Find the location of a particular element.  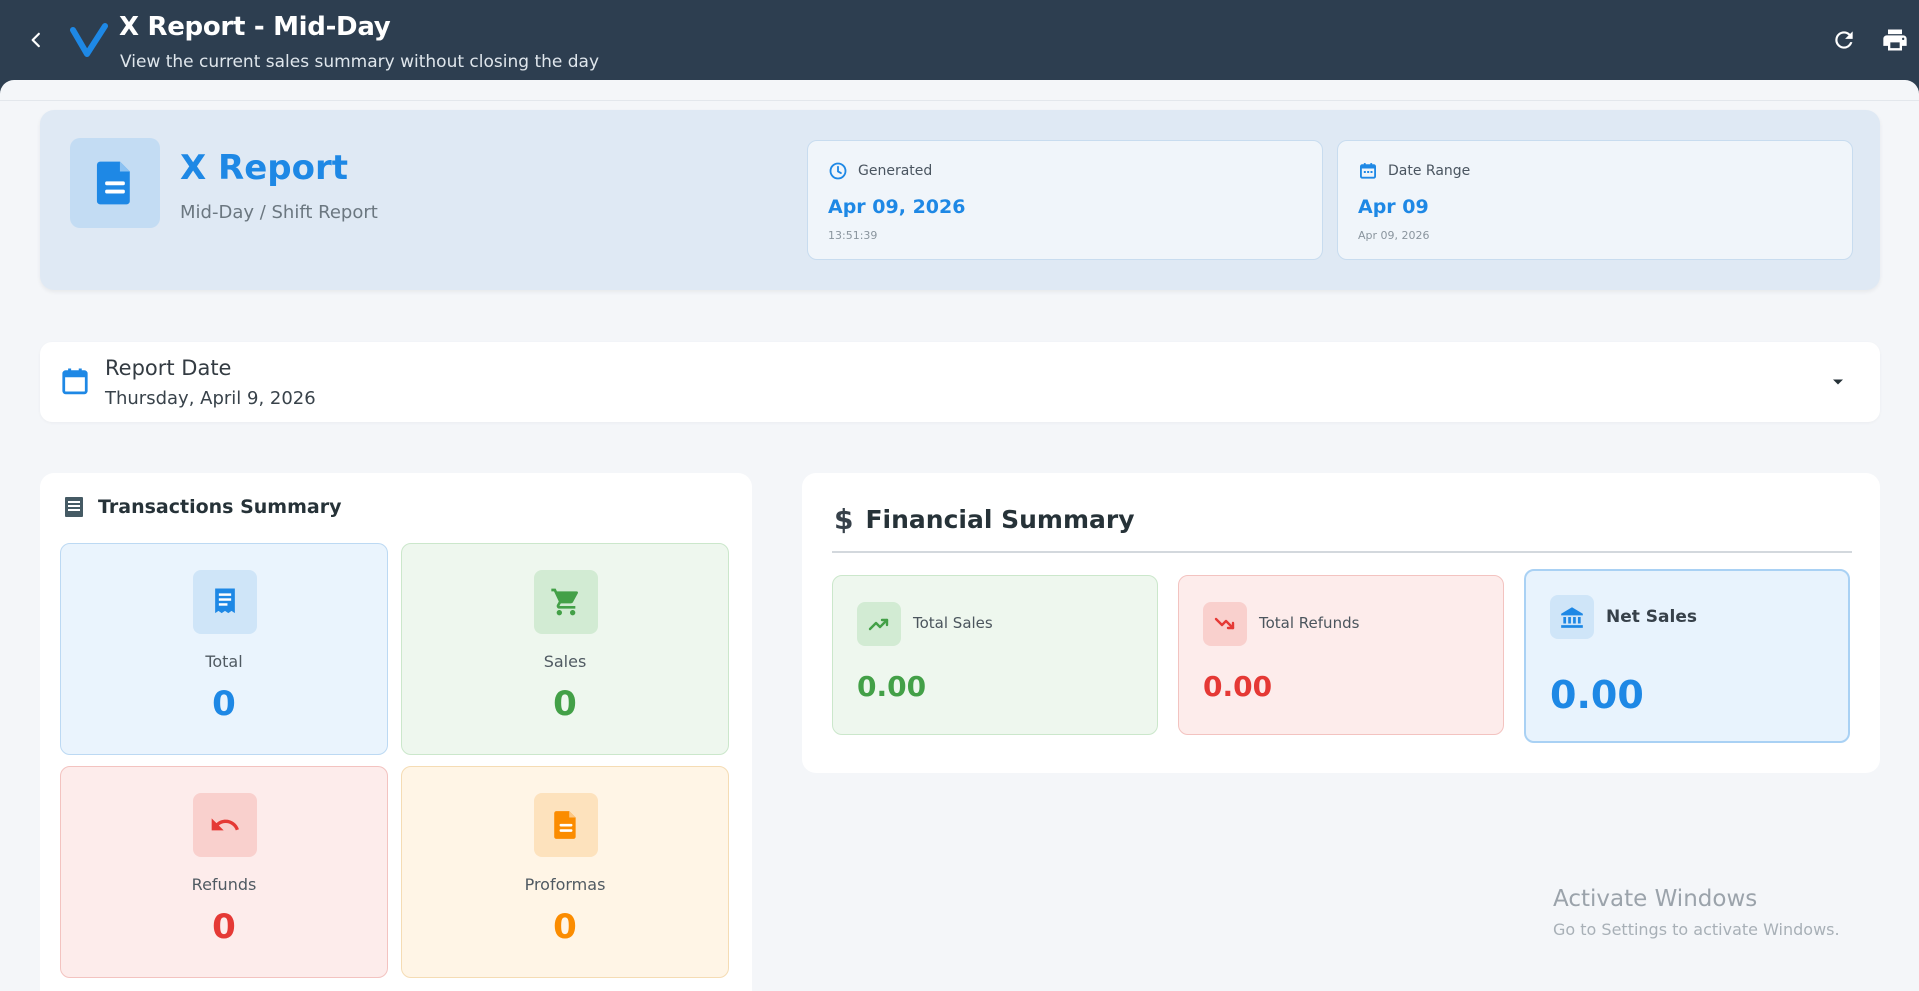

dollar-icon: $ is located at coordinates (844, 519).